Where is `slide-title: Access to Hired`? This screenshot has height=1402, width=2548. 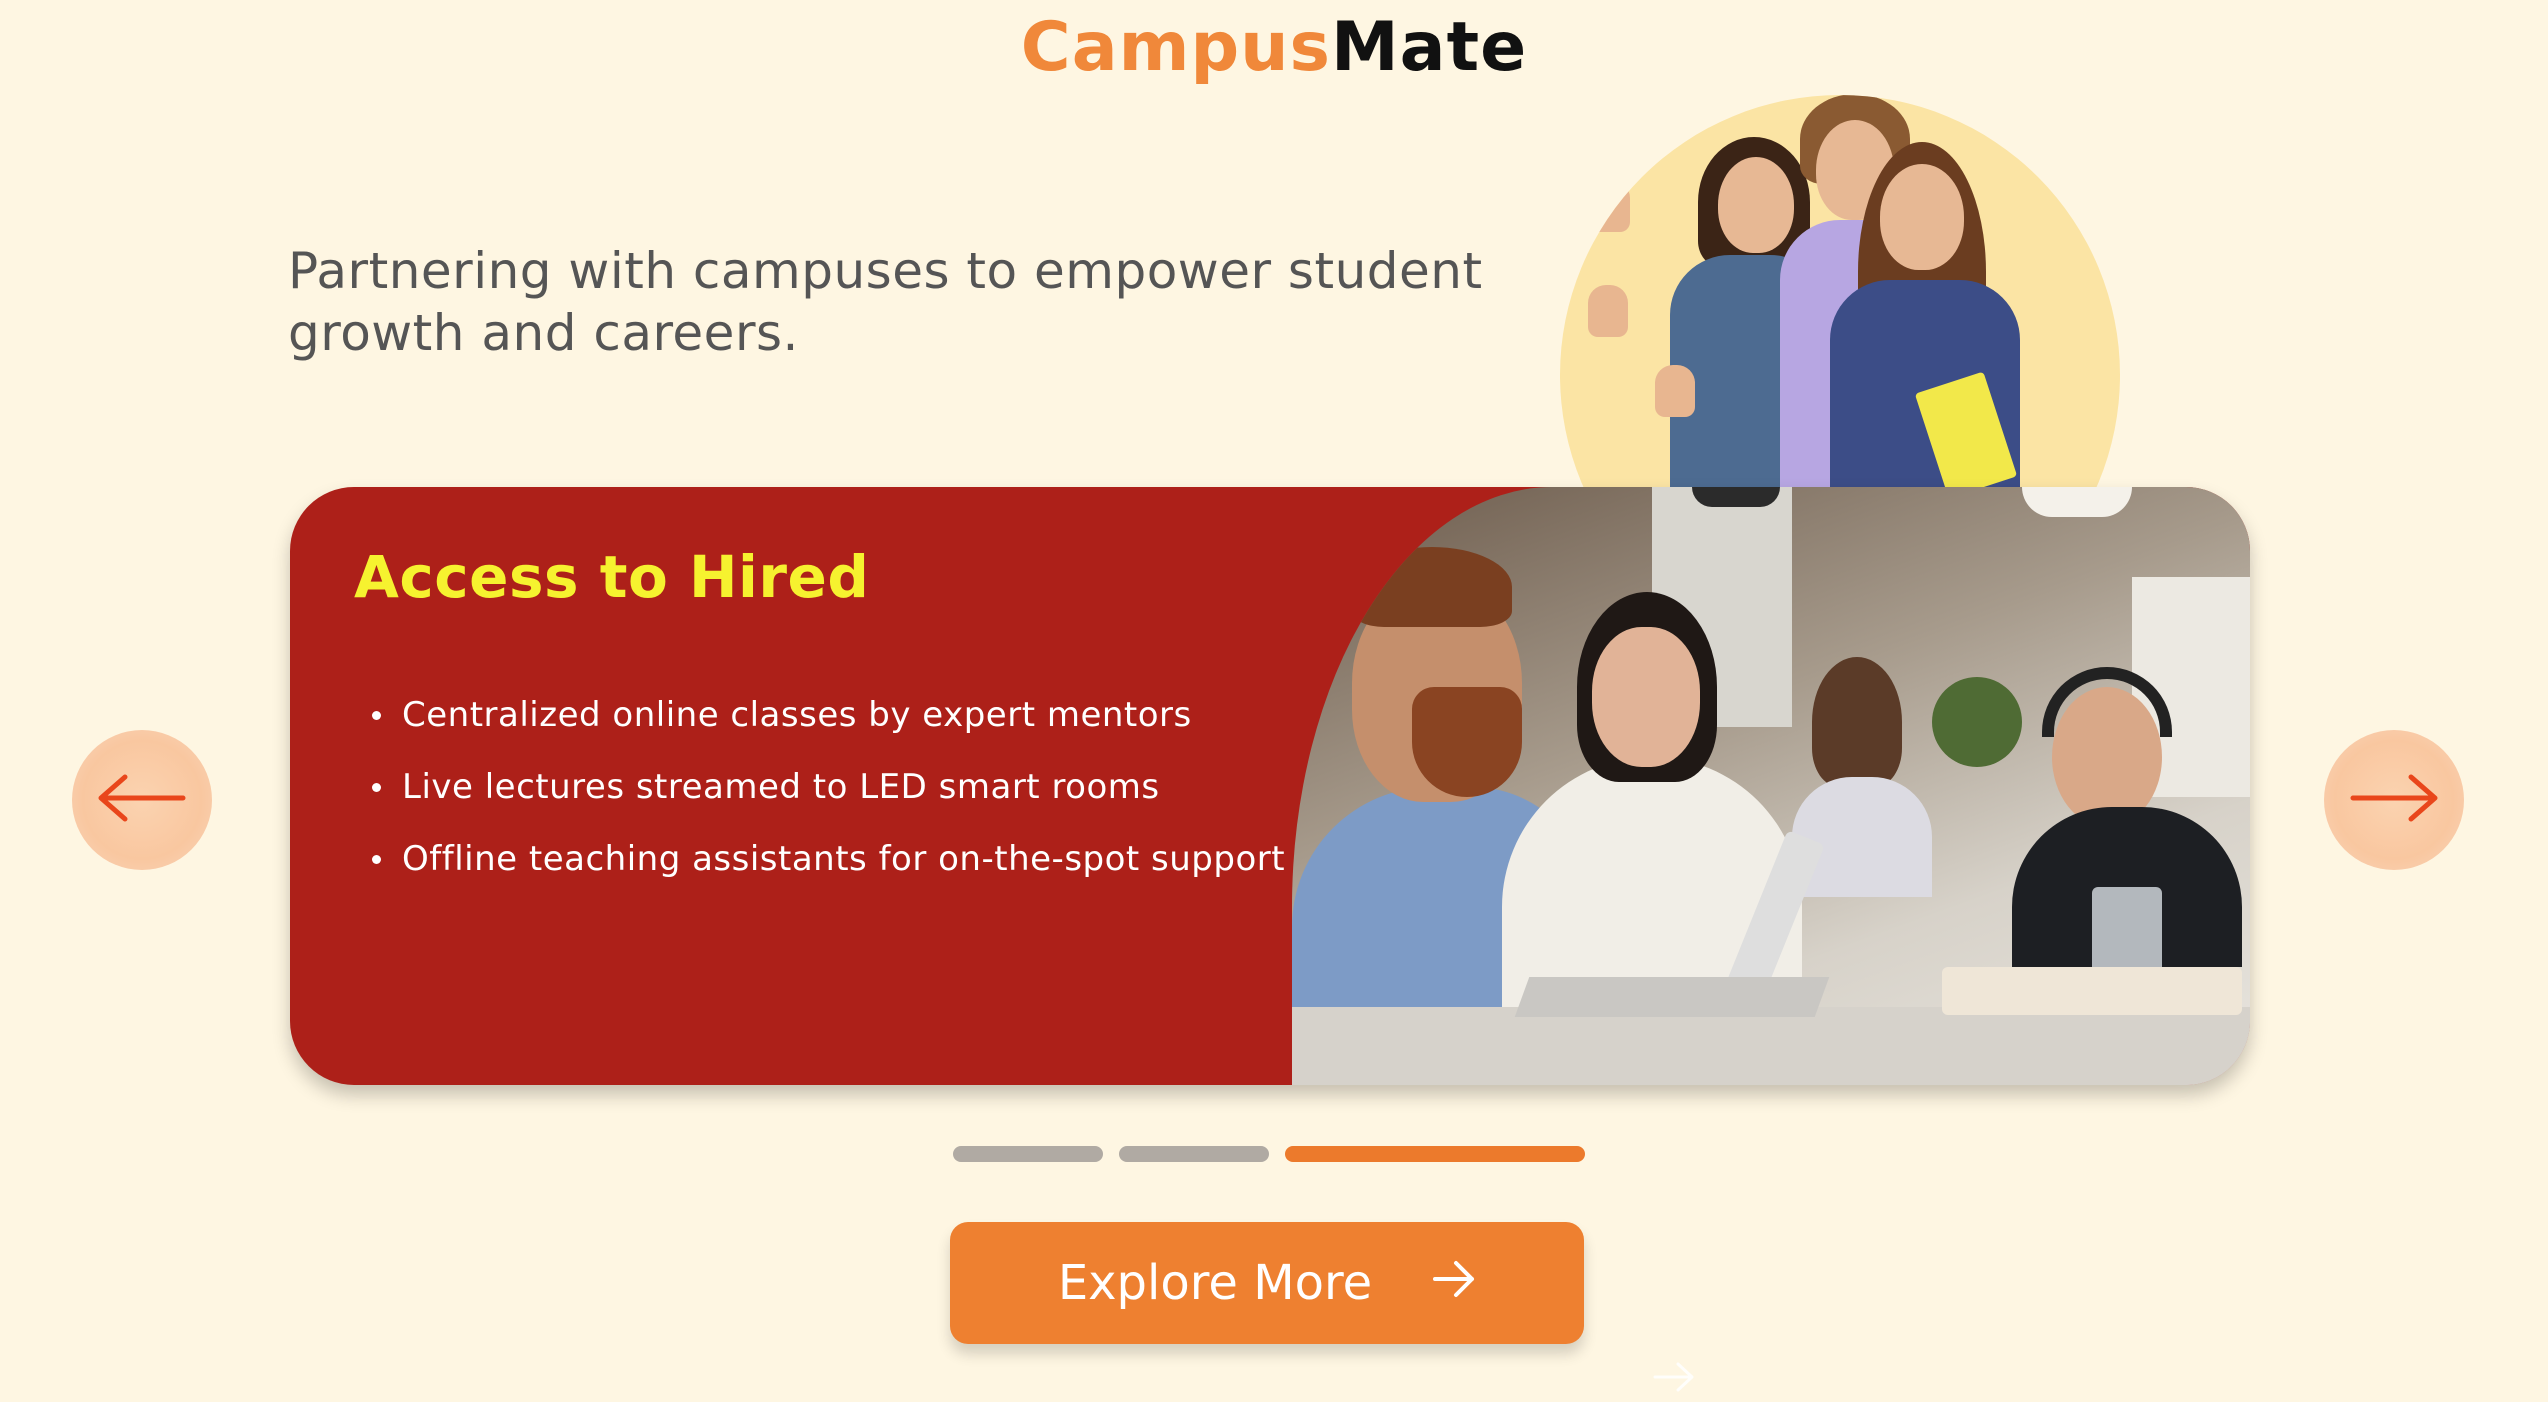
slide-title: Access to Hired is located at coordinates (612, 577).